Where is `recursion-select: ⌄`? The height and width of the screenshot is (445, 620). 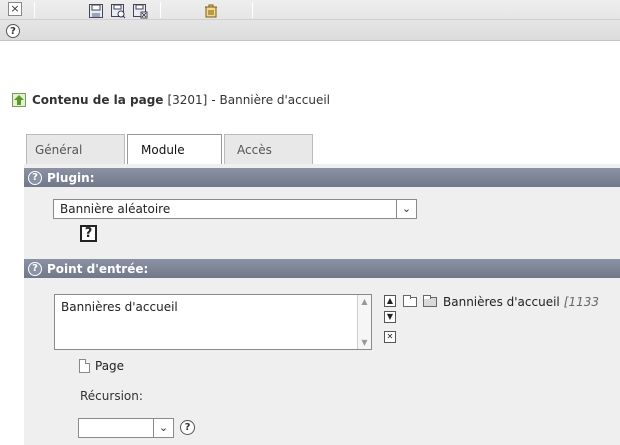
recursion-select: ⌄ is located at coordinates (126, 428).